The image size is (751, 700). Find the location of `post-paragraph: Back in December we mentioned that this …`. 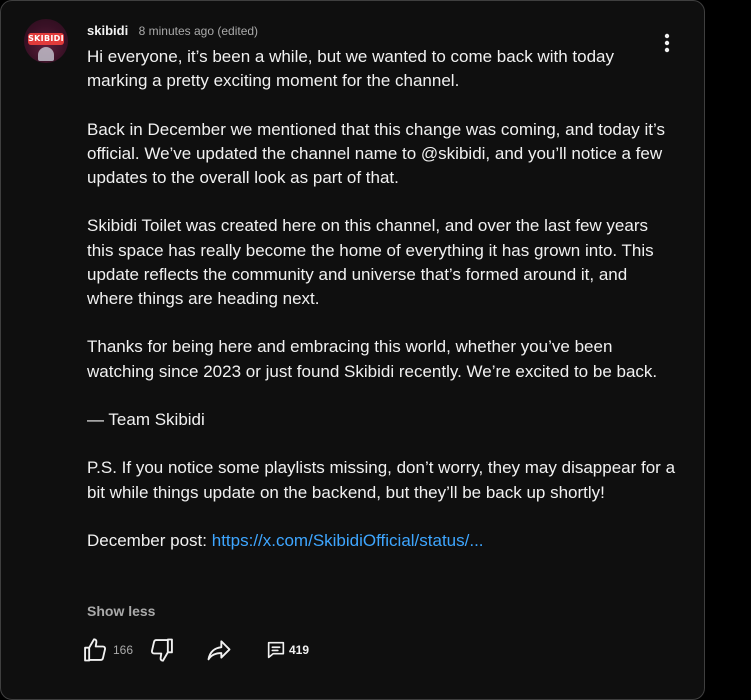

post-paragraph: Back in December we mentioned that this … is located at coordinates (376, 153).